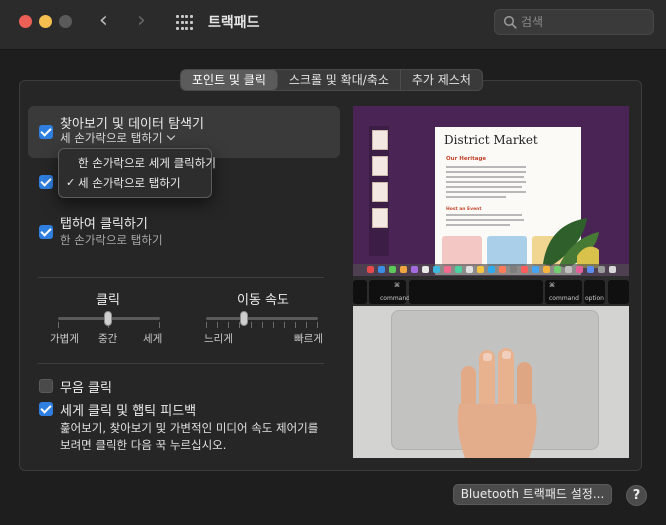  What do you see at coordinates (585, 22) in the screenshot?
I see `search-input` at bounding box center [585, 22].